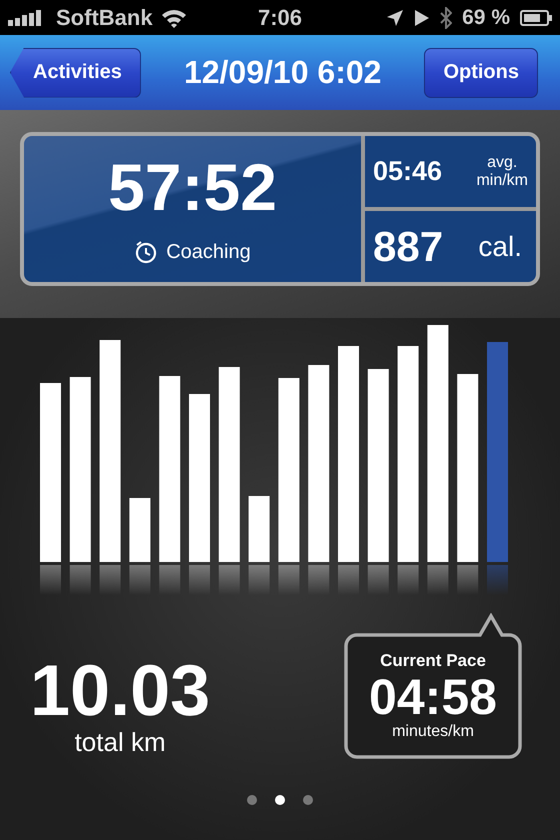 This screenshot has width=560, height=840. Describe the element at coordinates (104, 17) in the screenshot. I see `carrier-name: SoftBank` at that location.